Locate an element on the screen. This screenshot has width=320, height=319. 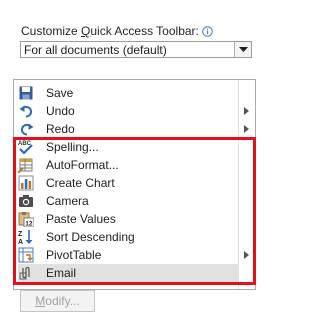
list-item-paste-values: 12 Paste Values is located at coordinates (128, 219).